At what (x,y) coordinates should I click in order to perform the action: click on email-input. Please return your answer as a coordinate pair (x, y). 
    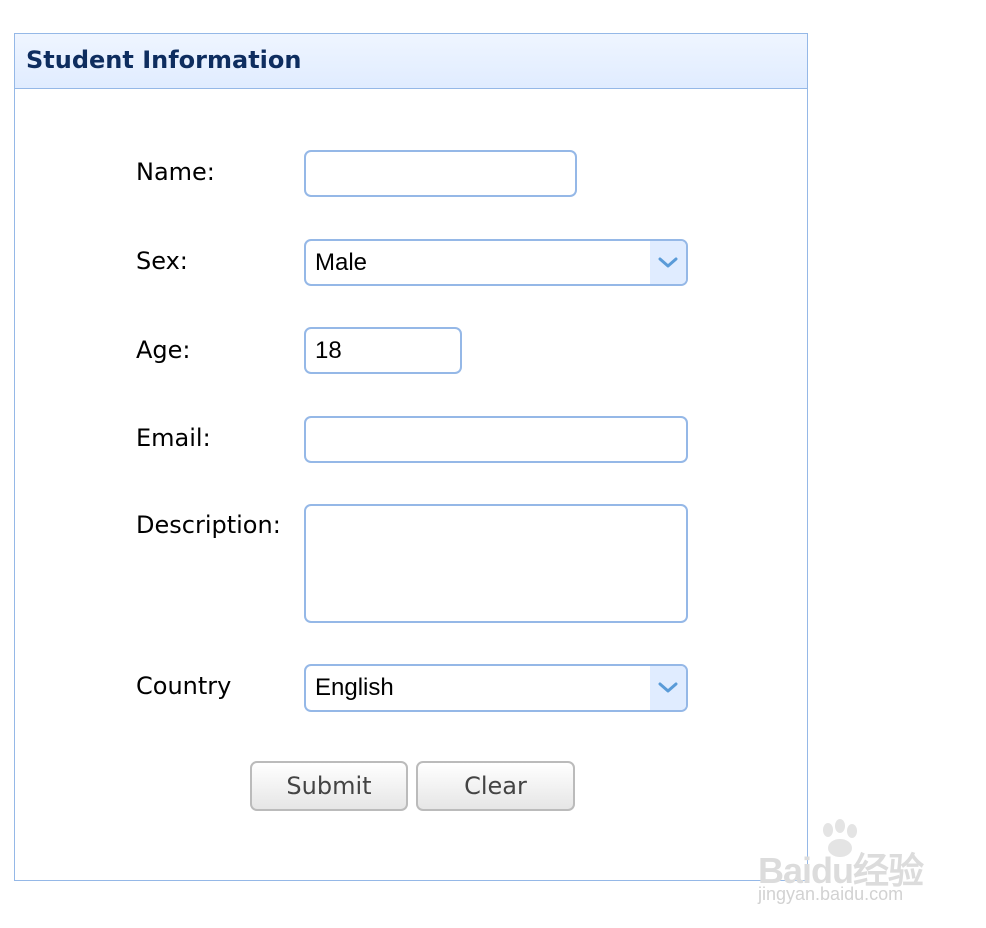
    Looking at the image, I should click on (496, 439).